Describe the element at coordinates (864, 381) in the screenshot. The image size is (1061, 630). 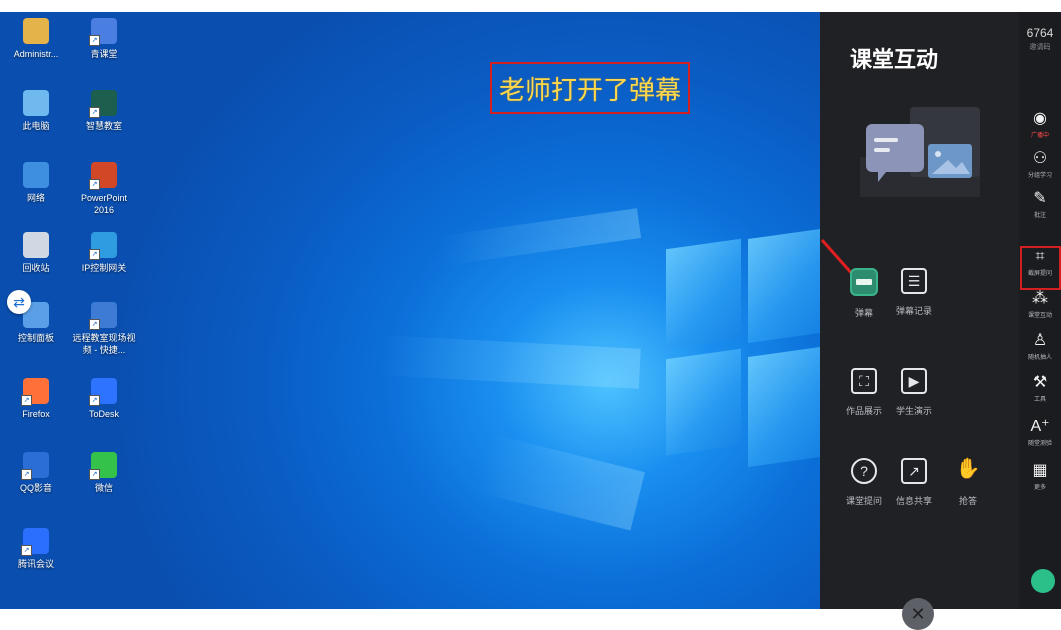
I see `image-showcase-icon: ⛶` at that location.